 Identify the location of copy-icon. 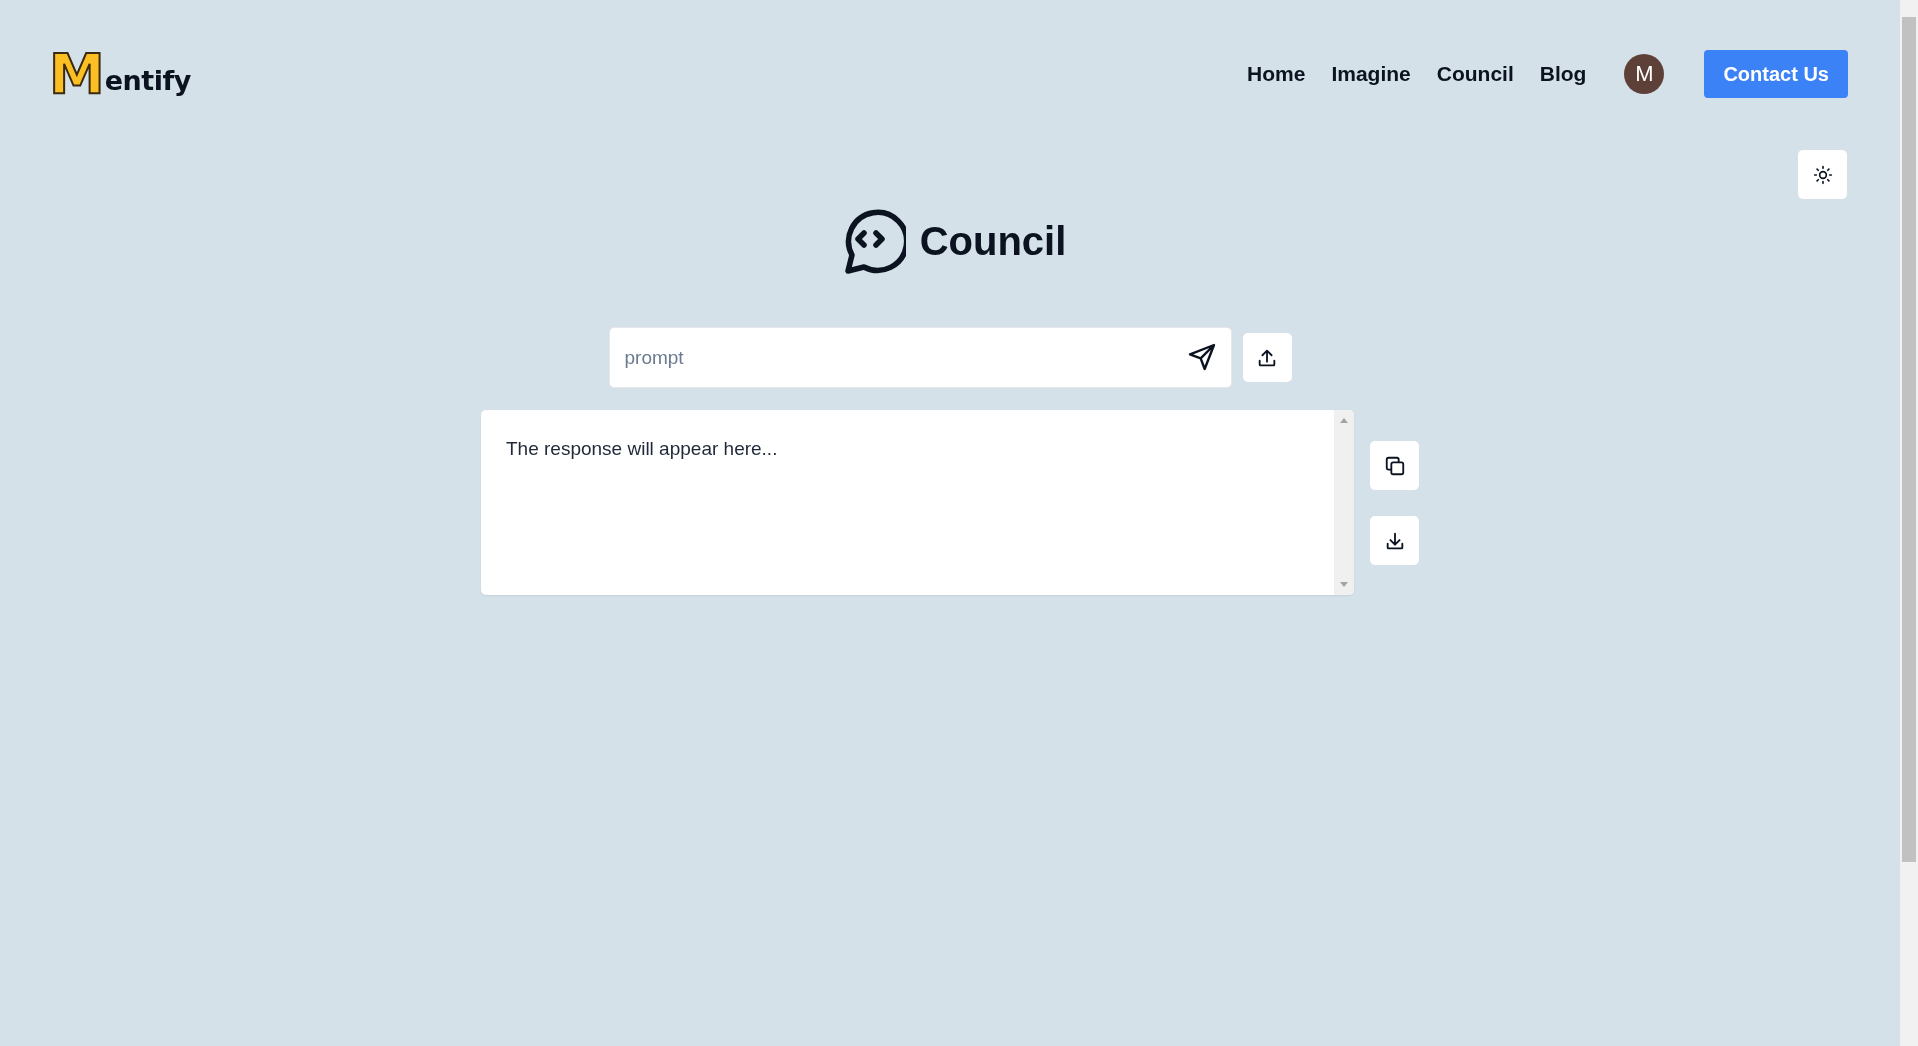
(1394, 465).